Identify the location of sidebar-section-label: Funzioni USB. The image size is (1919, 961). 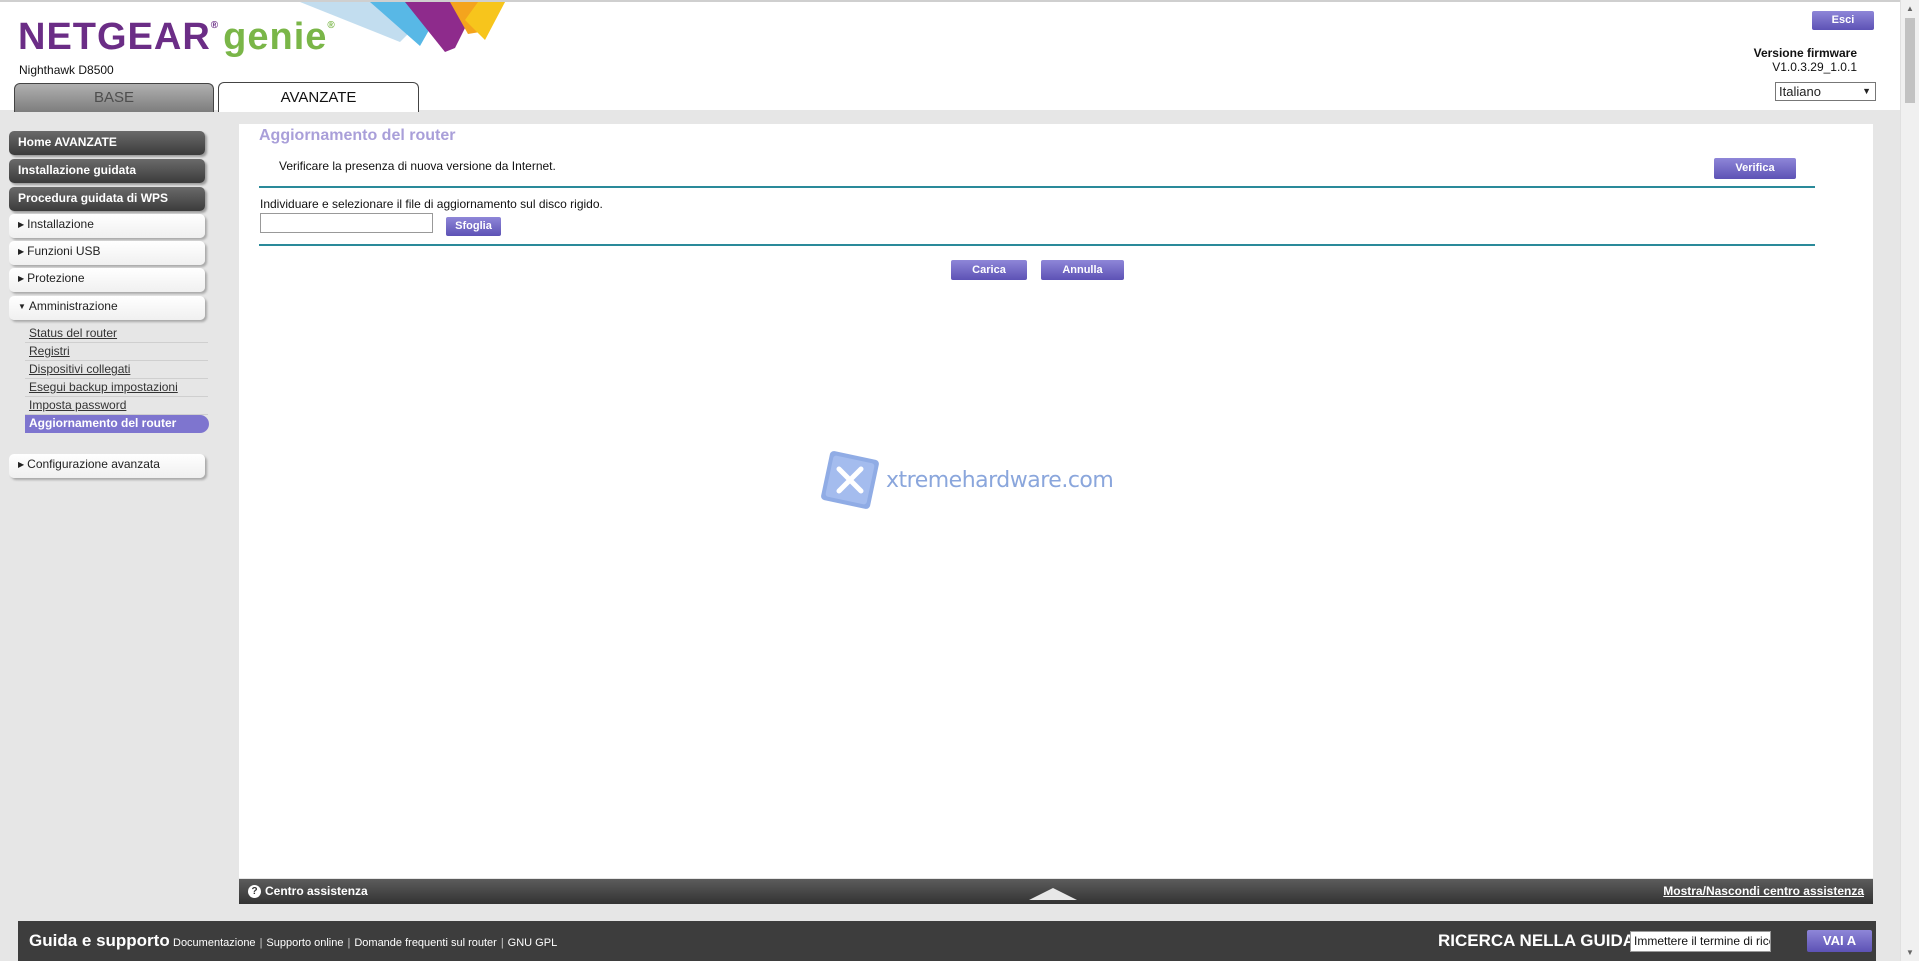
(64, 251).